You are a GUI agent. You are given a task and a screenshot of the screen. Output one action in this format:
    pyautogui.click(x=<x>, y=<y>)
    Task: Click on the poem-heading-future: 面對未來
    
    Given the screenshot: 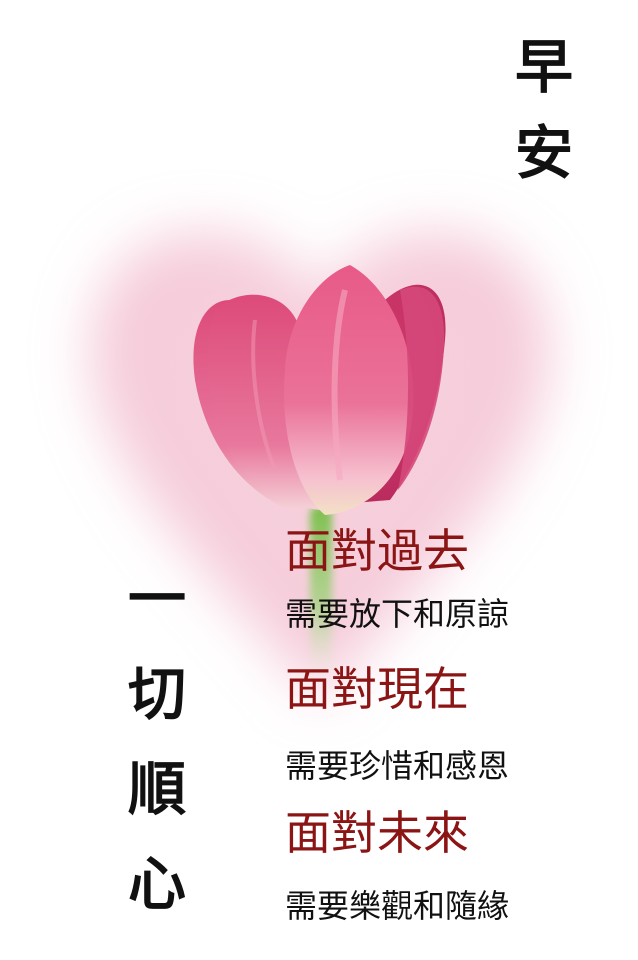 What is the action you would take?
    pyautogui.click(x=377, y=833)
    